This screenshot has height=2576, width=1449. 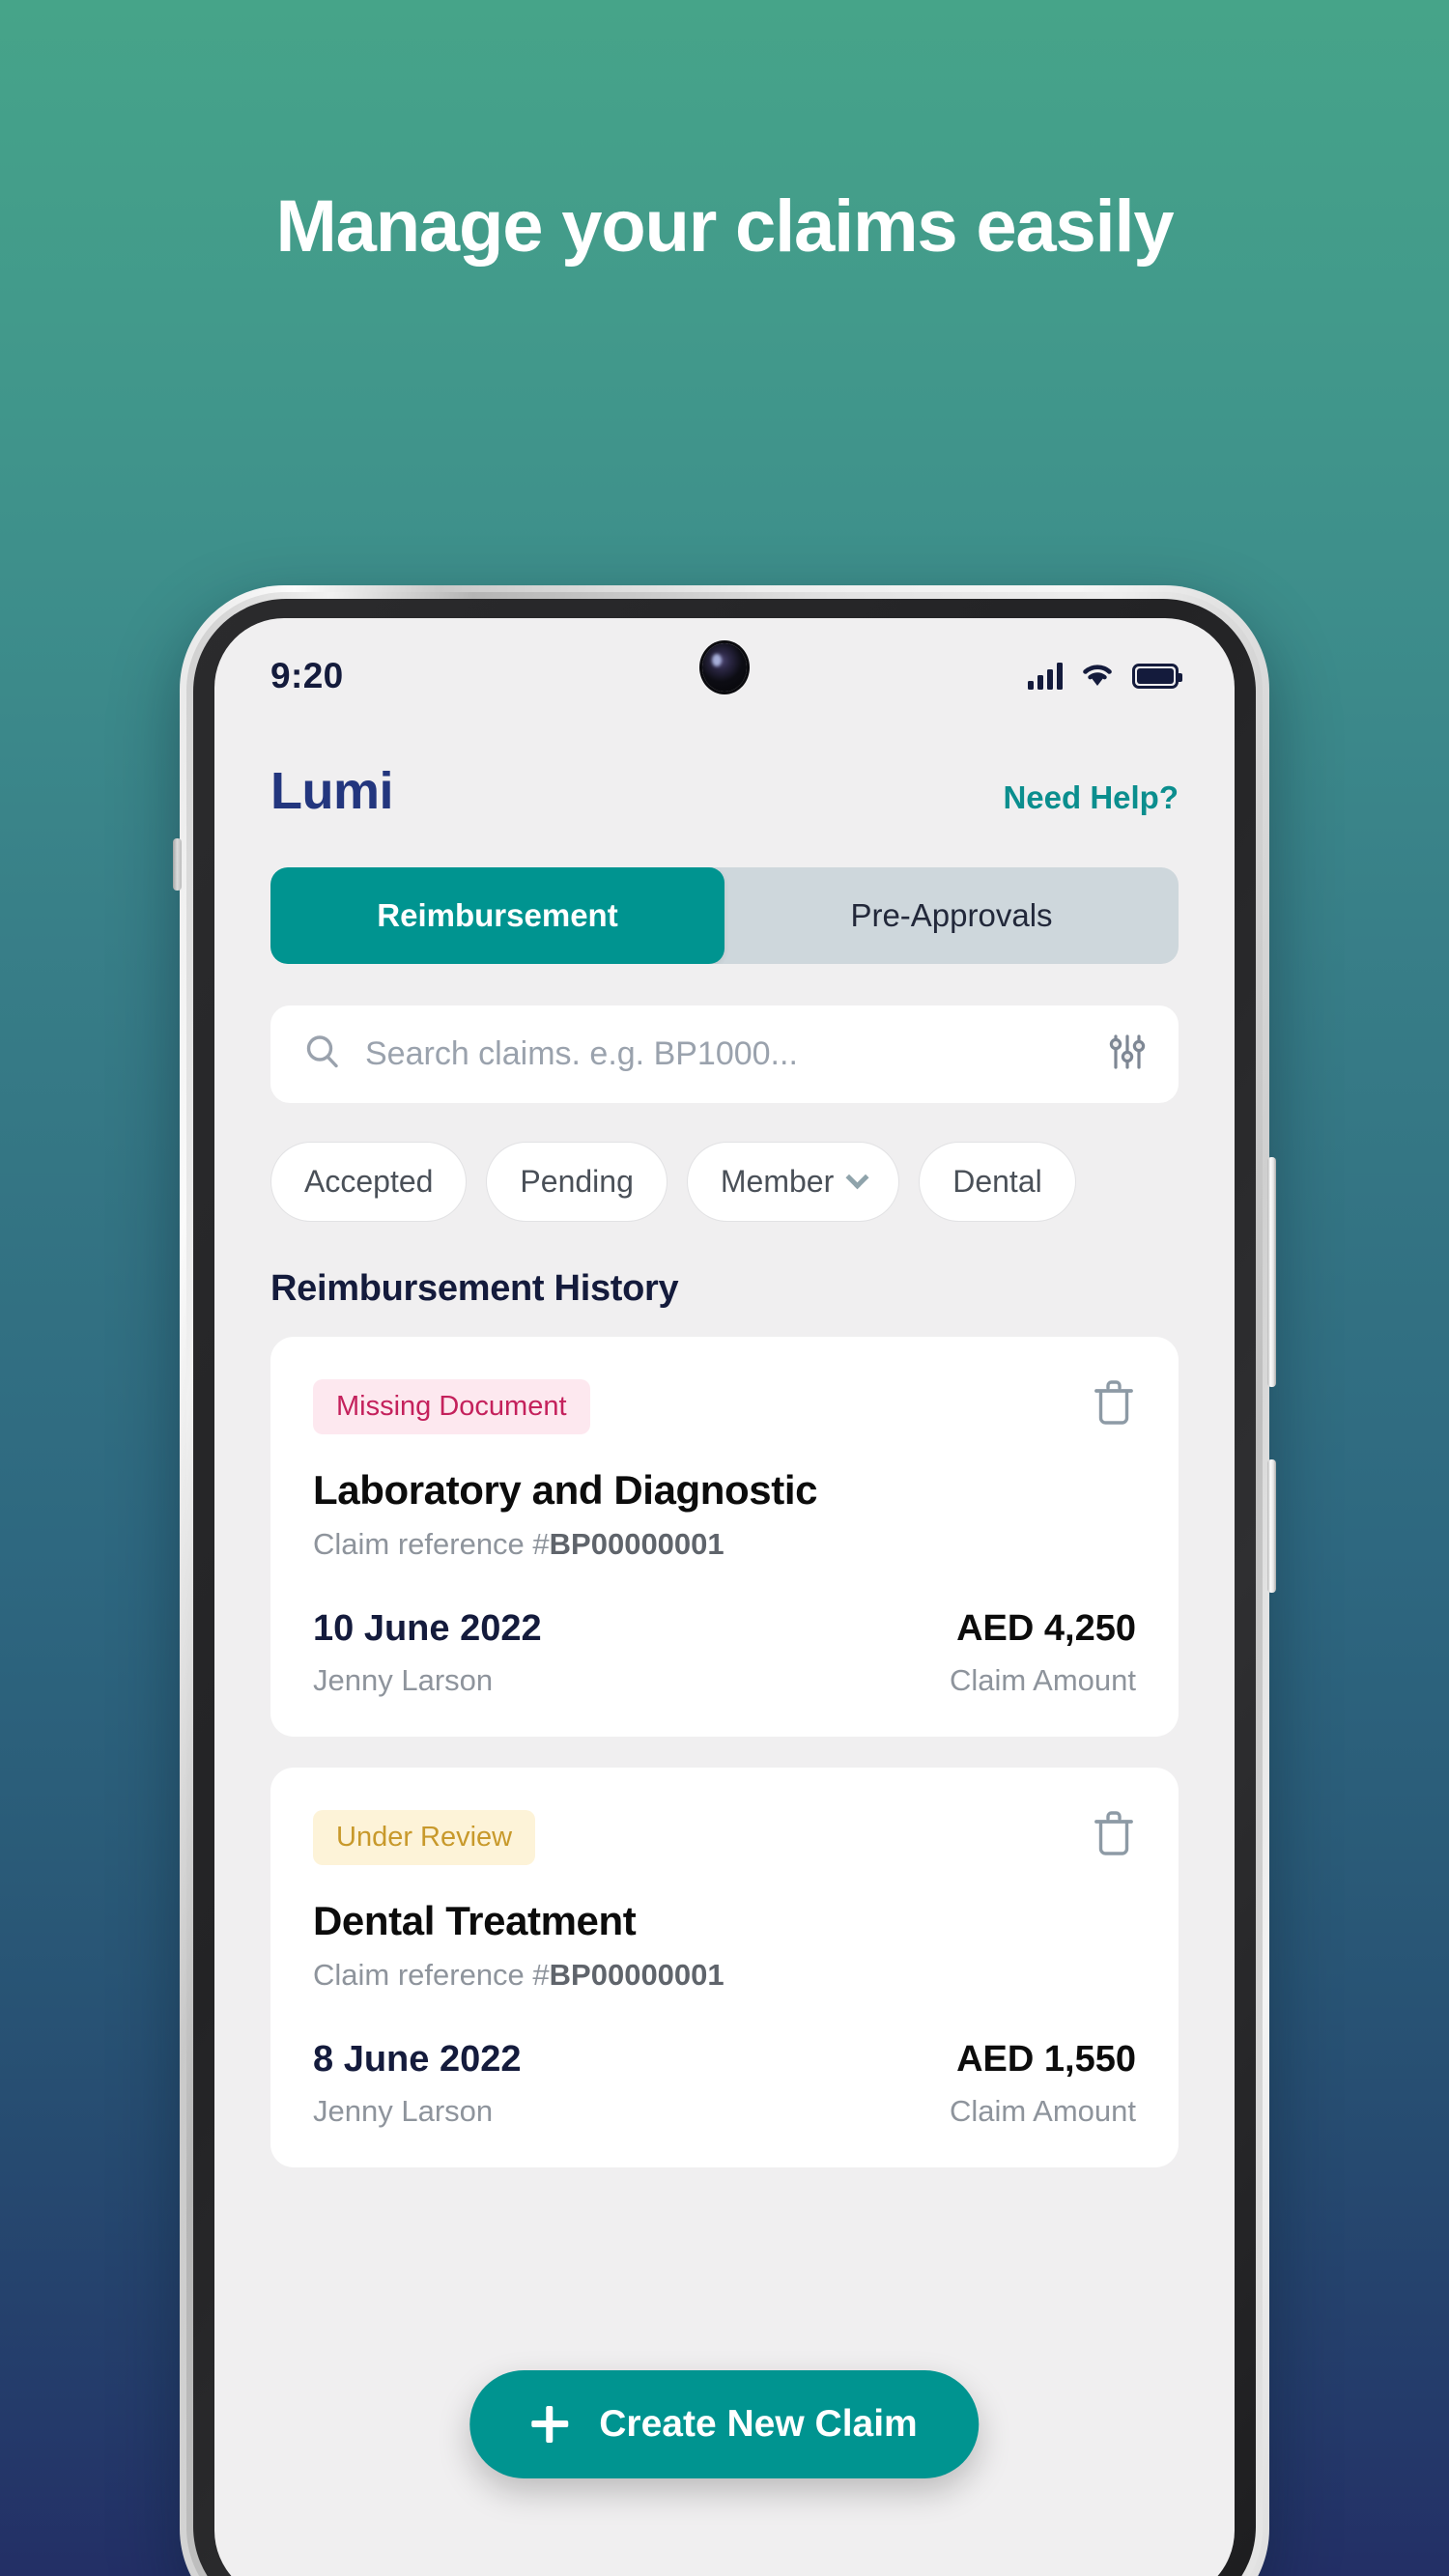 What do you see at coordinates (1046, 1628) in the screenshot?
I see `claim-amount: AED 4,250` at bounding box center [1046, 1628].